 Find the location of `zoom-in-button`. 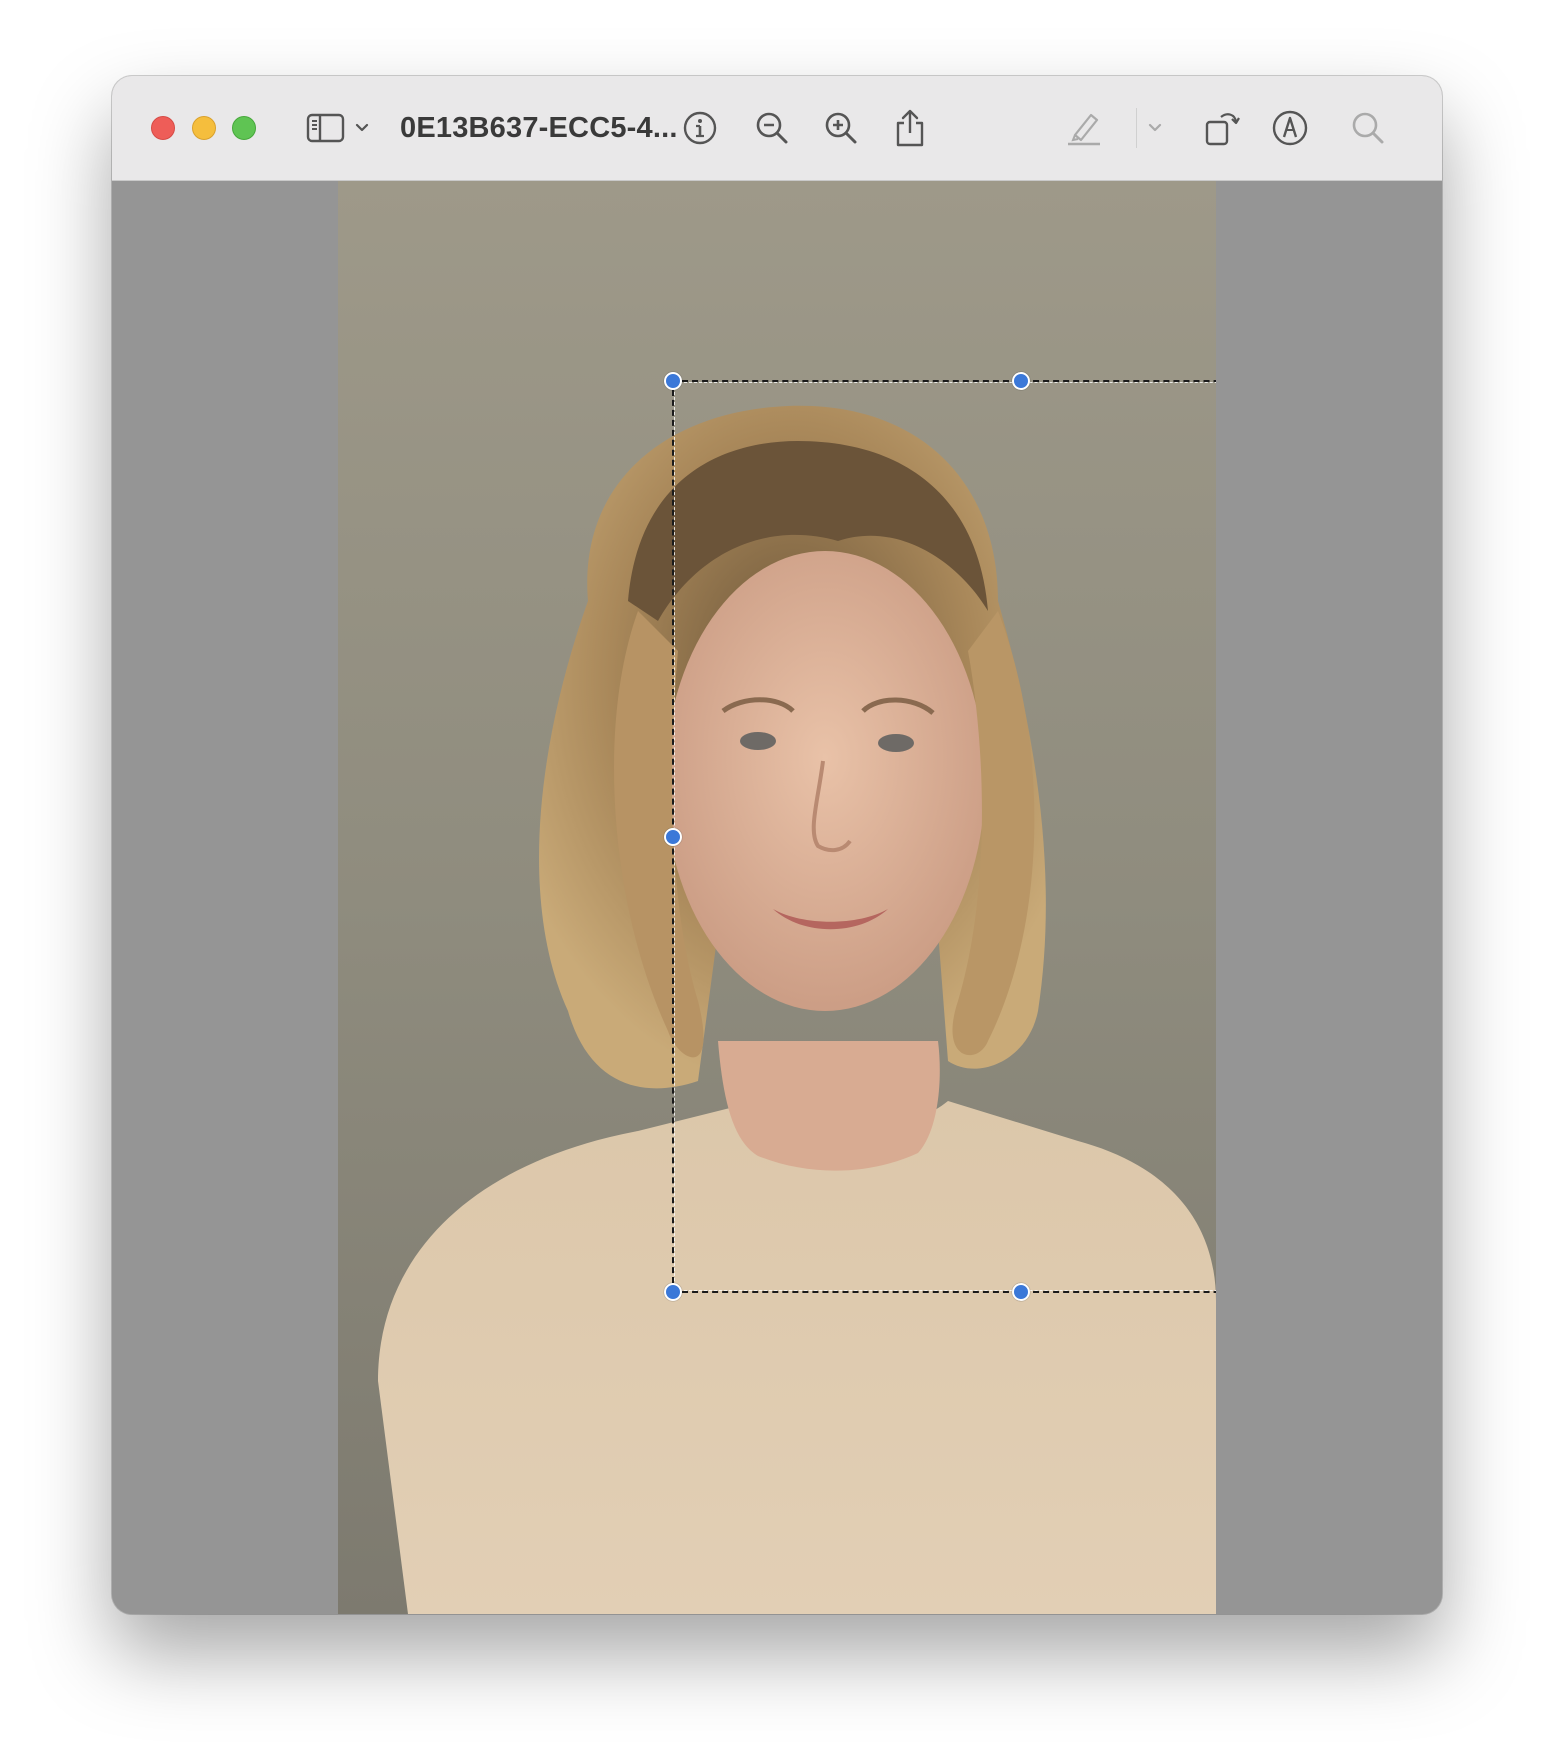

zoom-in-button is located at coordinates (841, 128).